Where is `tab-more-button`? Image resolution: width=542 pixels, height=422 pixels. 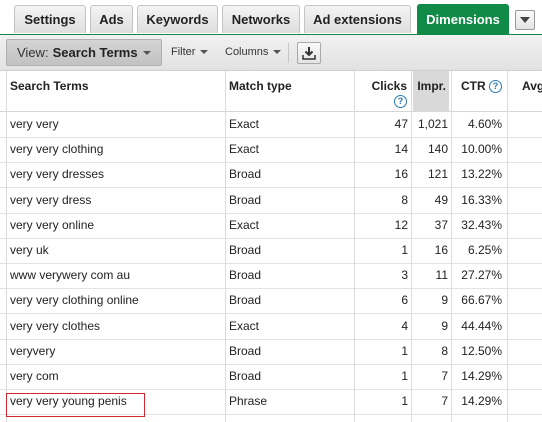 tab-more-button is located at coordinates (525, 20).